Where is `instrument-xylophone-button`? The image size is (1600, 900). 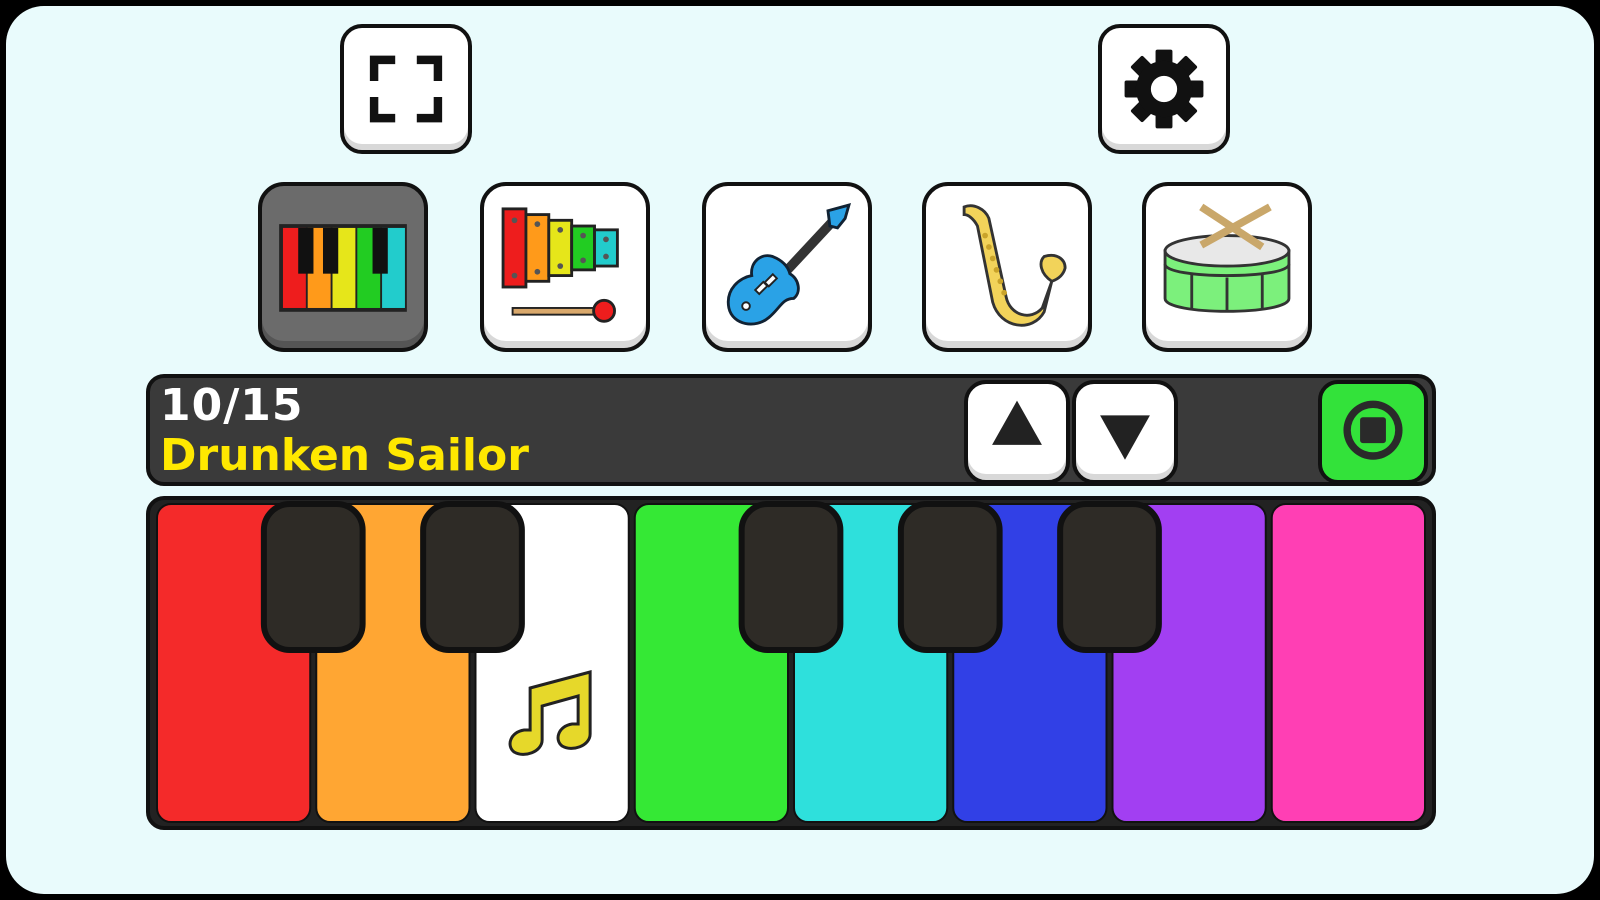
instrument-xylophone-button is located at coordinates (565, 267).